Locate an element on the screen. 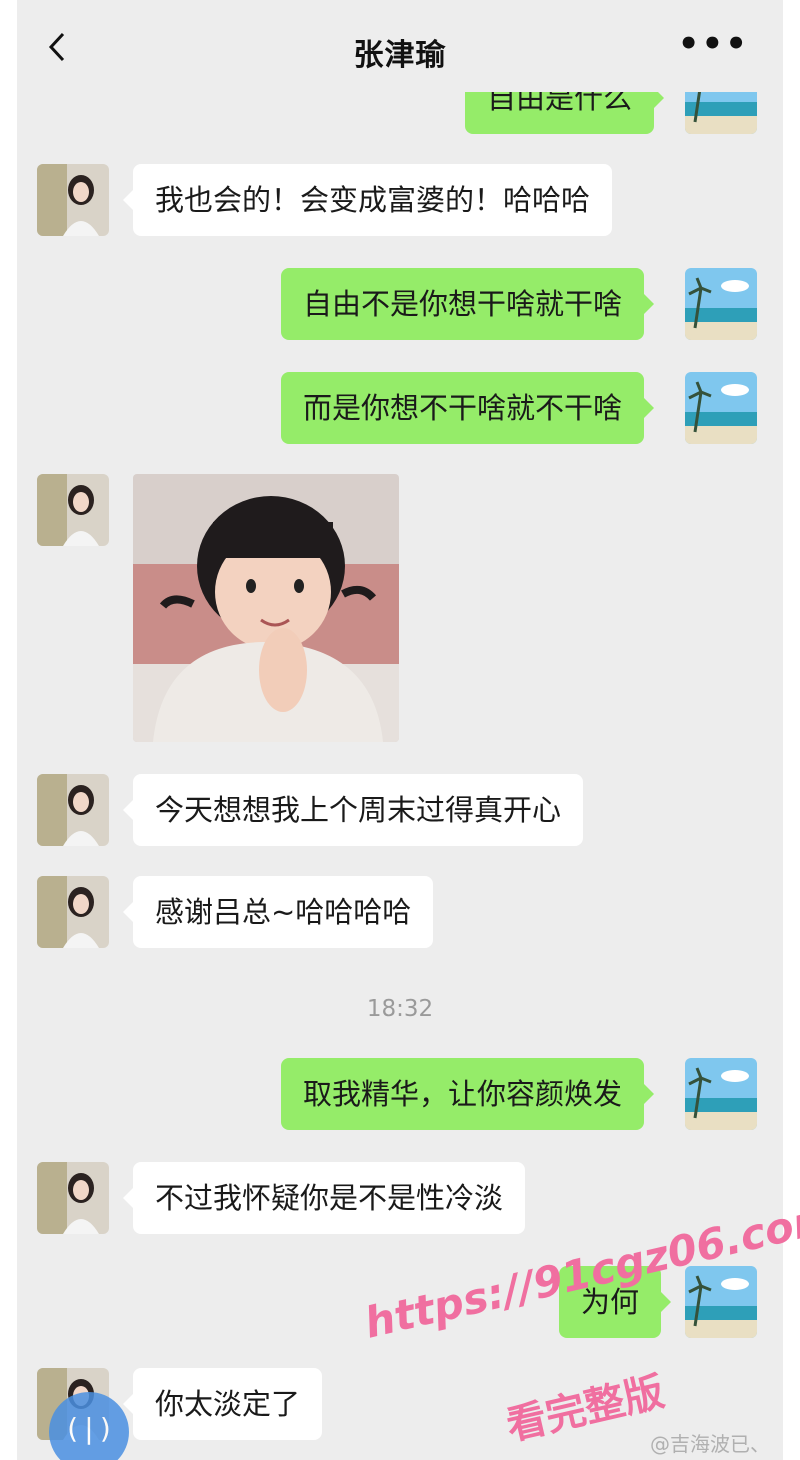 The width and height of the screenshot is (800, 1460). source-credit: @吉海波已、 is located at coordinates (710, 1444).